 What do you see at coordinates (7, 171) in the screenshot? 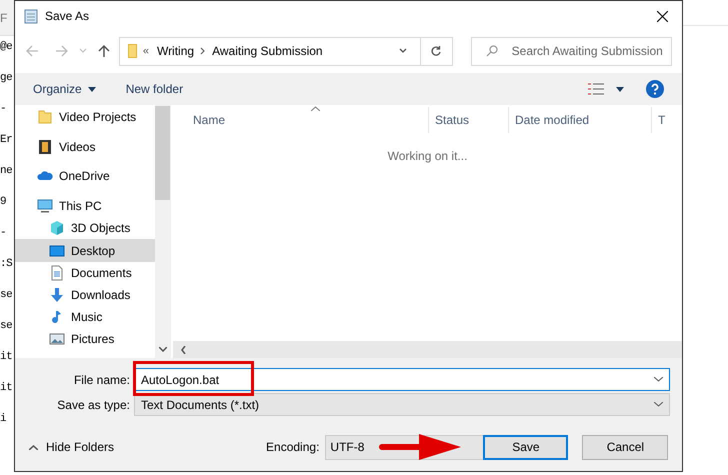
I see `code-line: ne` at bounding box center [7, 171].